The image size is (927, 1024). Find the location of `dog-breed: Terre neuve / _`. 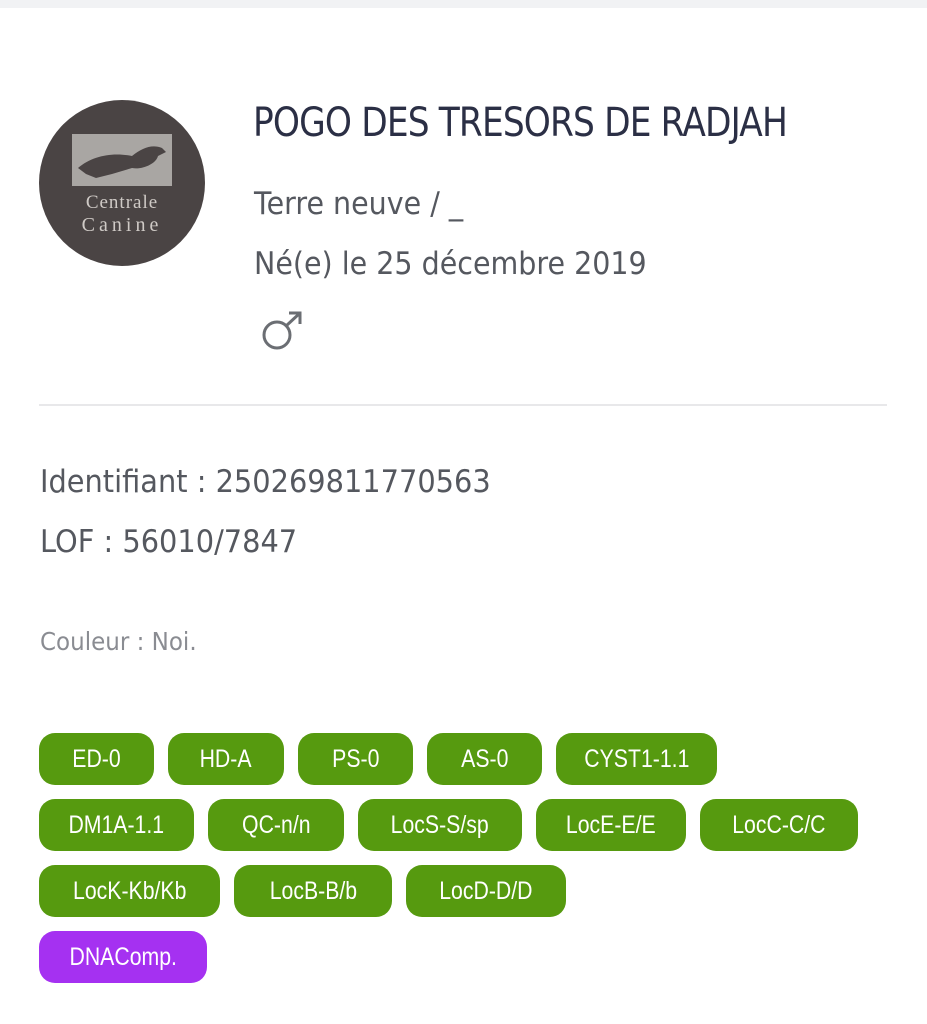

dog-breed: Terre neuve / _ is located at coordinates (359, 204).